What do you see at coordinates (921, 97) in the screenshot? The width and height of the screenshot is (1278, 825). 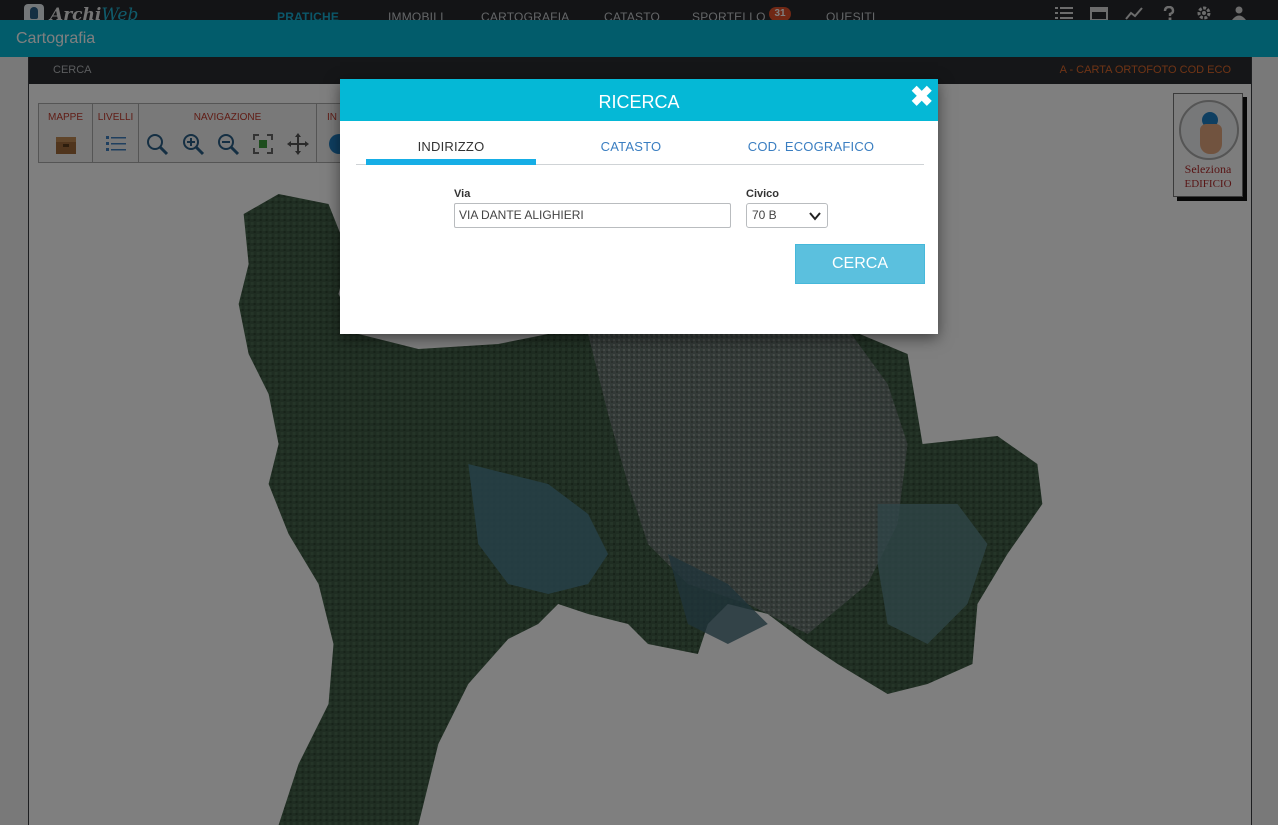 I see `close-icon: ✖` at bounding box center [921, 97].